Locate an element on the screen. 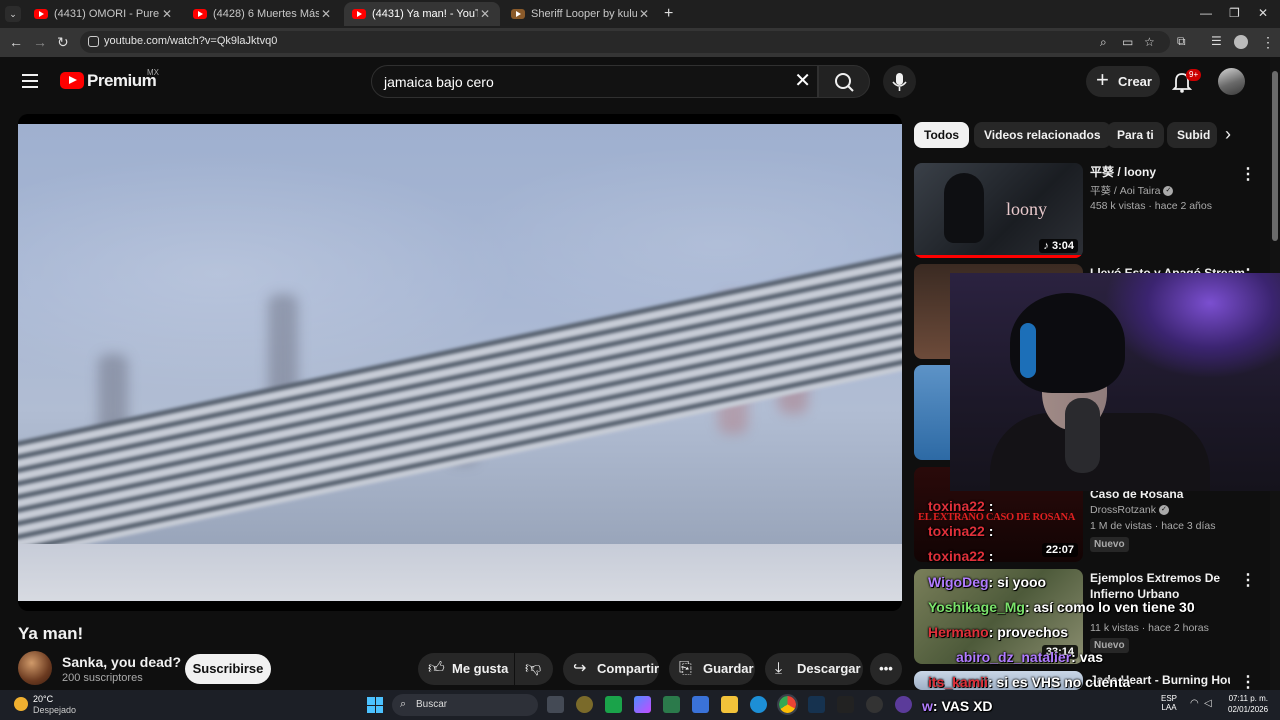 Image resolution: width=1280 pixels, height=720 pixels. copilot-icon is located at coordinates (642, 704).